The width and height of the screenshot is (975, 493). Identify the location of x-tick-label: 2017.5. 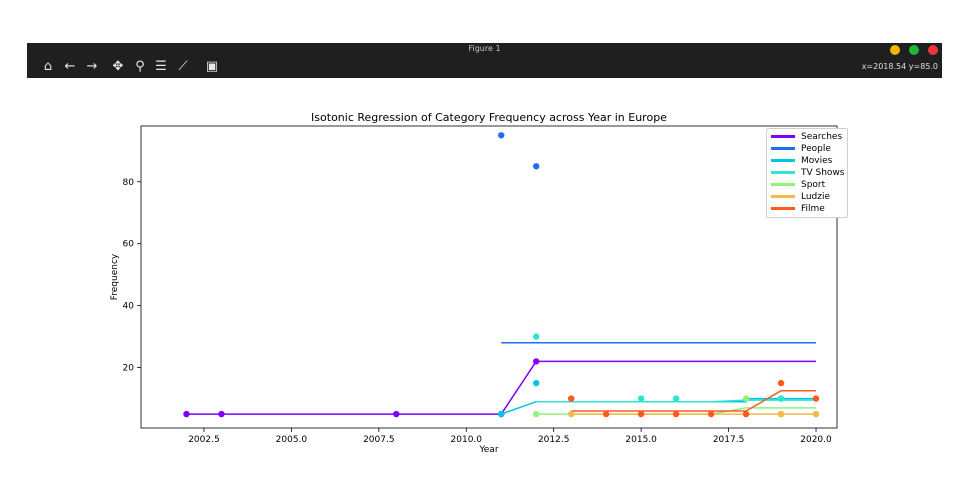
(729, 440).